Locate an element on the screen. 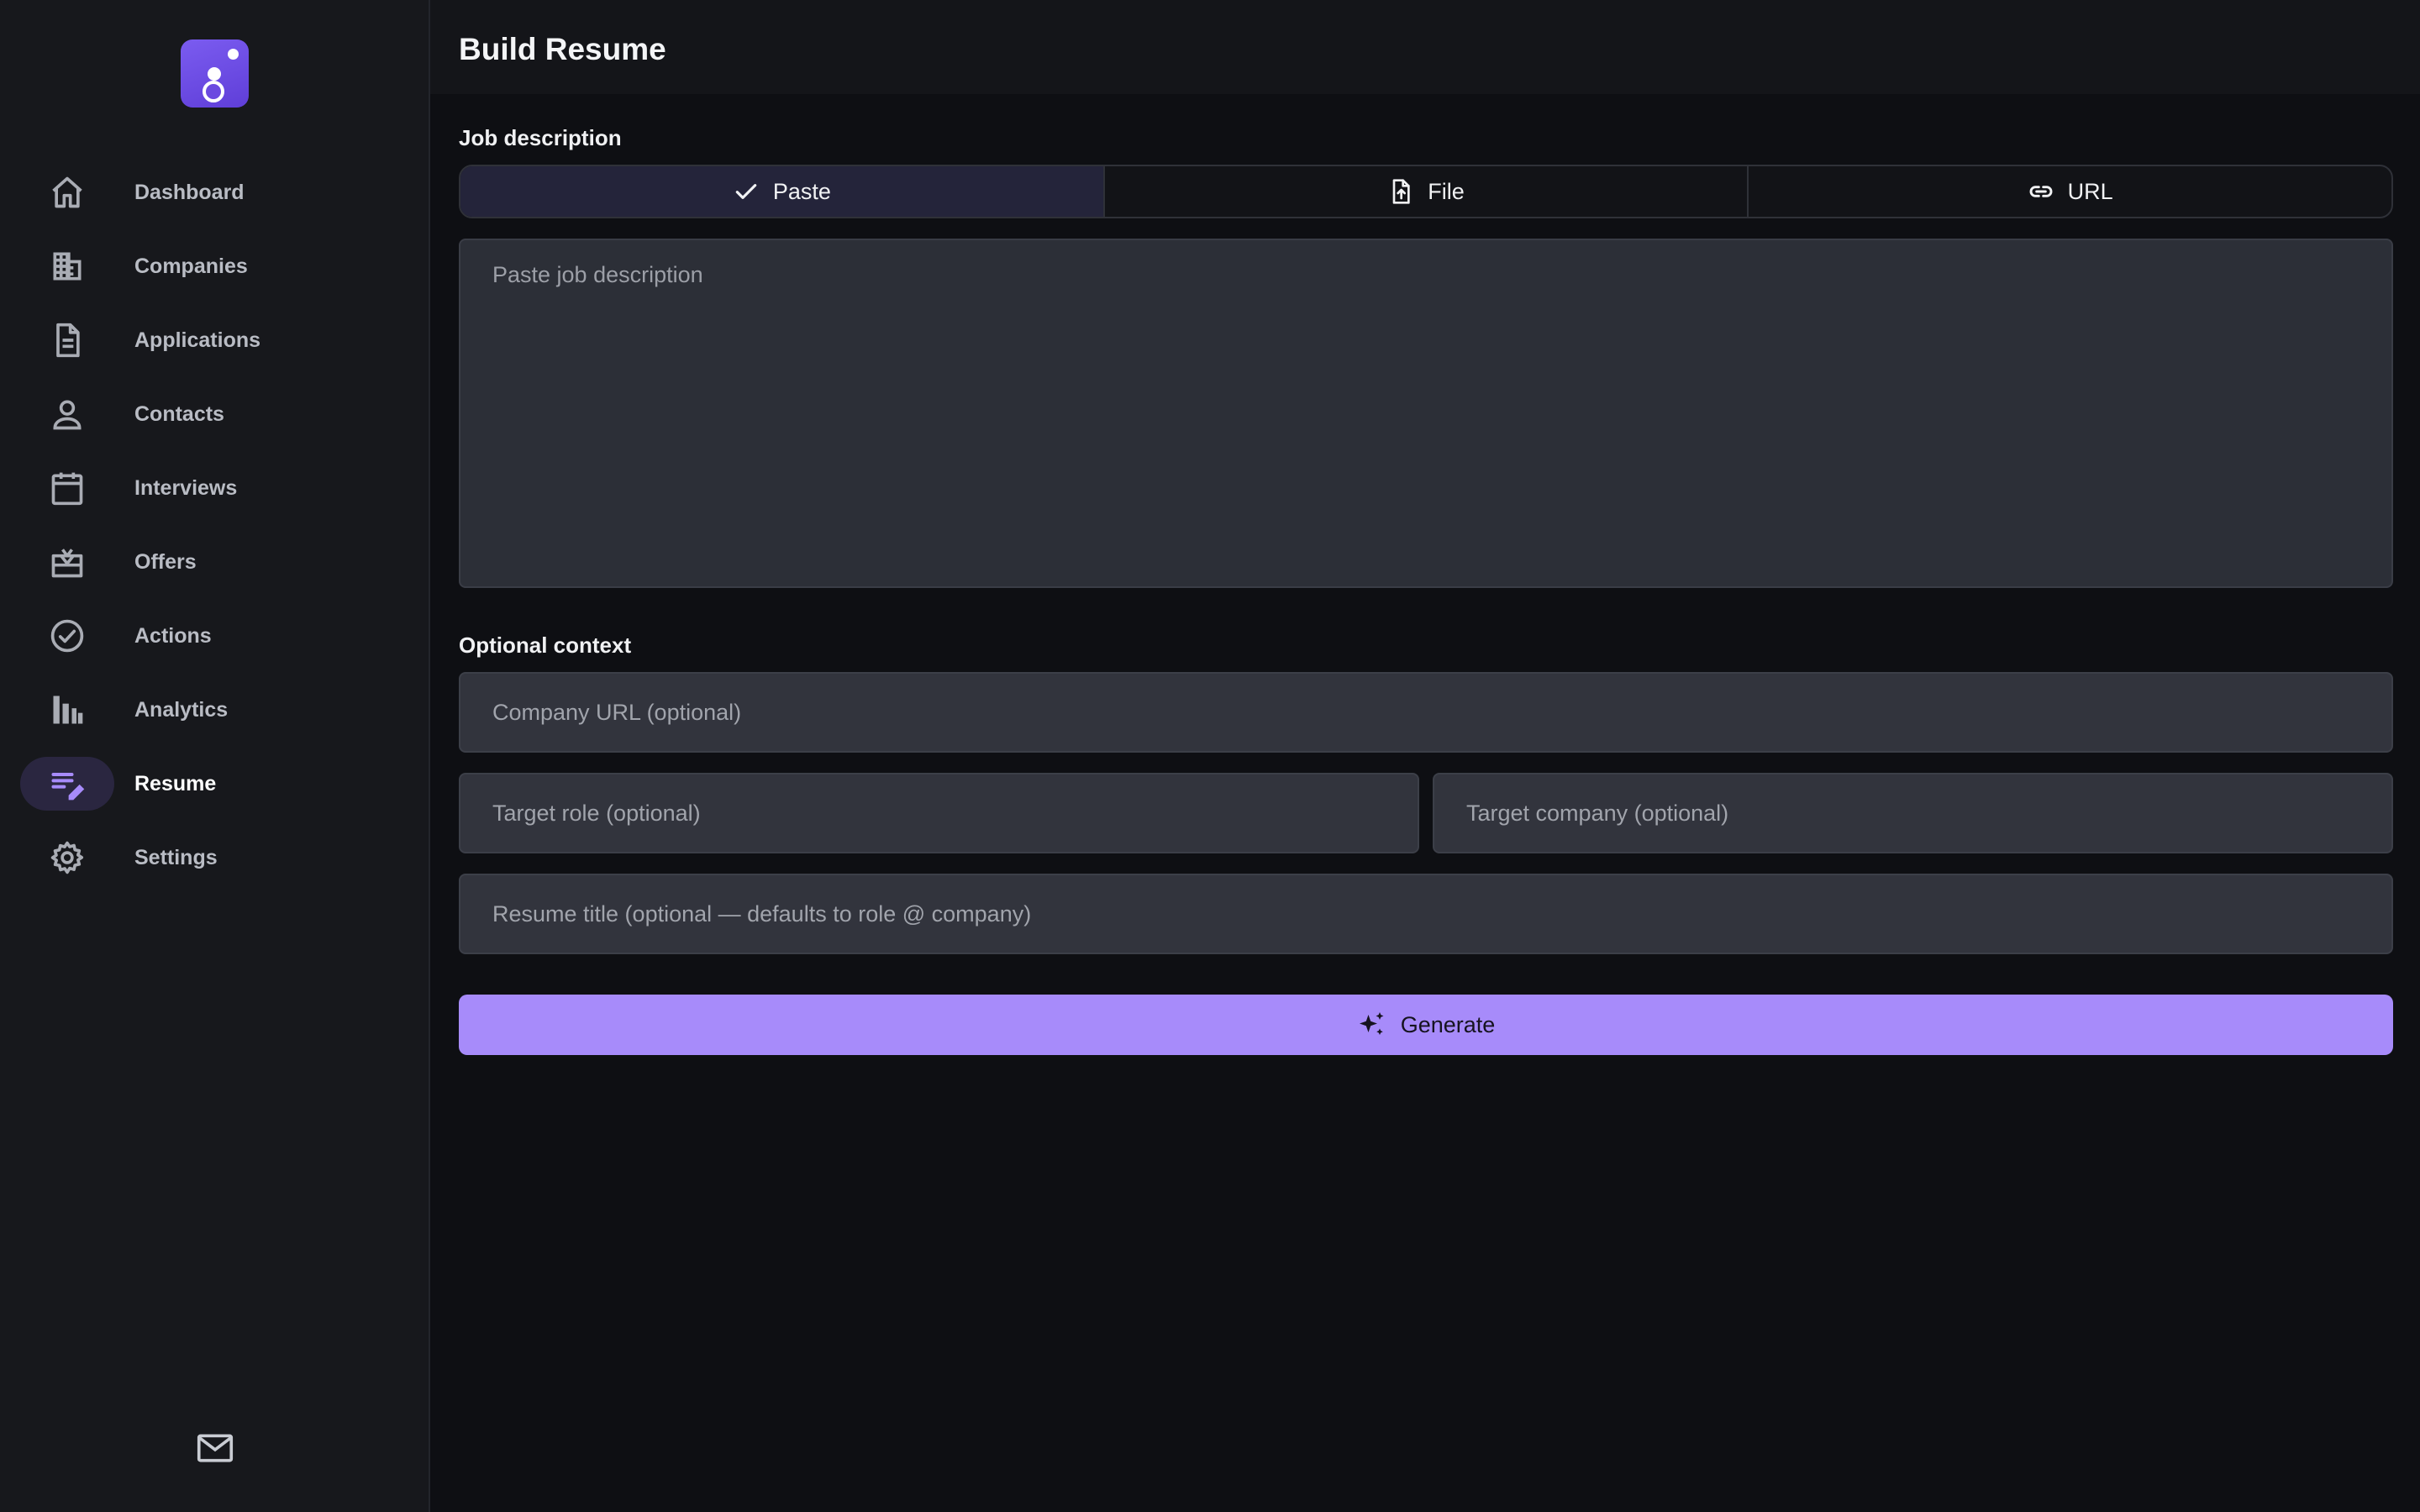  sidebar-item-resume: Resume is located at coordinates (214, 784).